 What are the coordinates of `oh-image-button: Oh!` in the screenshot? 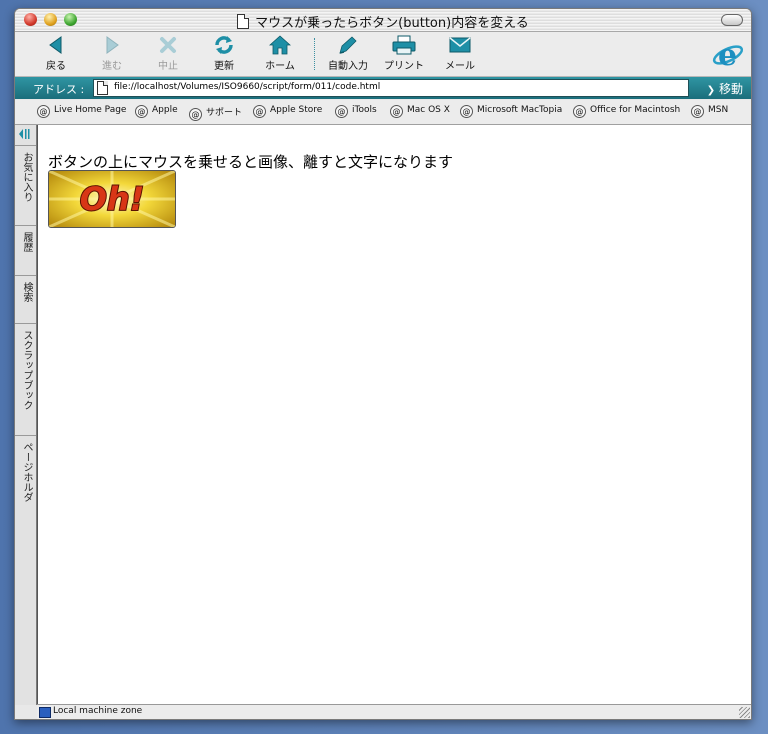 It's located at (112, 199).